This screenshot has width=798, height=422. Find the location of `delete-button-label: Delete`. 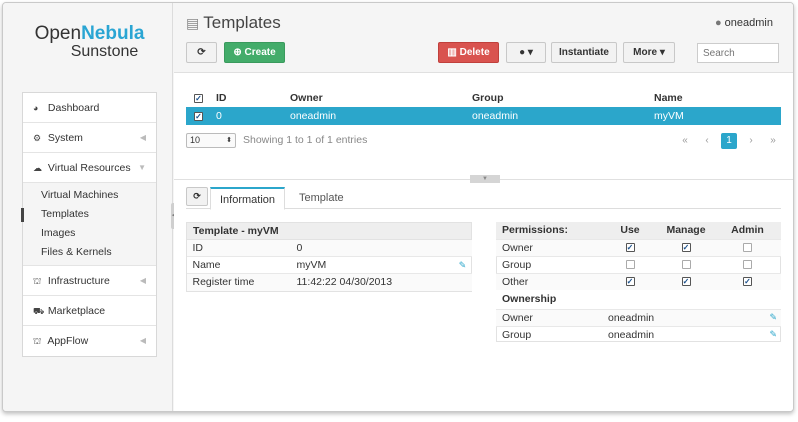

delete-button-label: Delete is located at coordinates (474, 52).